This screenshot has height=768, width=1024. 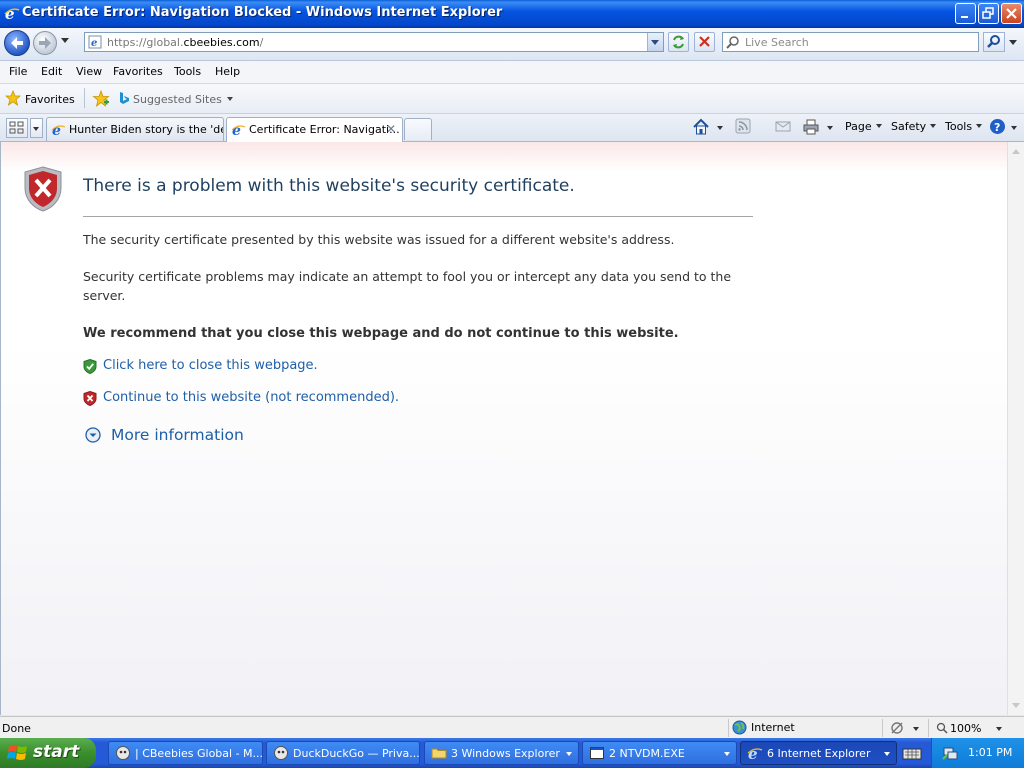 What do you see at coordinates (418, 216) in the screenshot?
I see `title-divider` at bounding box center [418, 216].